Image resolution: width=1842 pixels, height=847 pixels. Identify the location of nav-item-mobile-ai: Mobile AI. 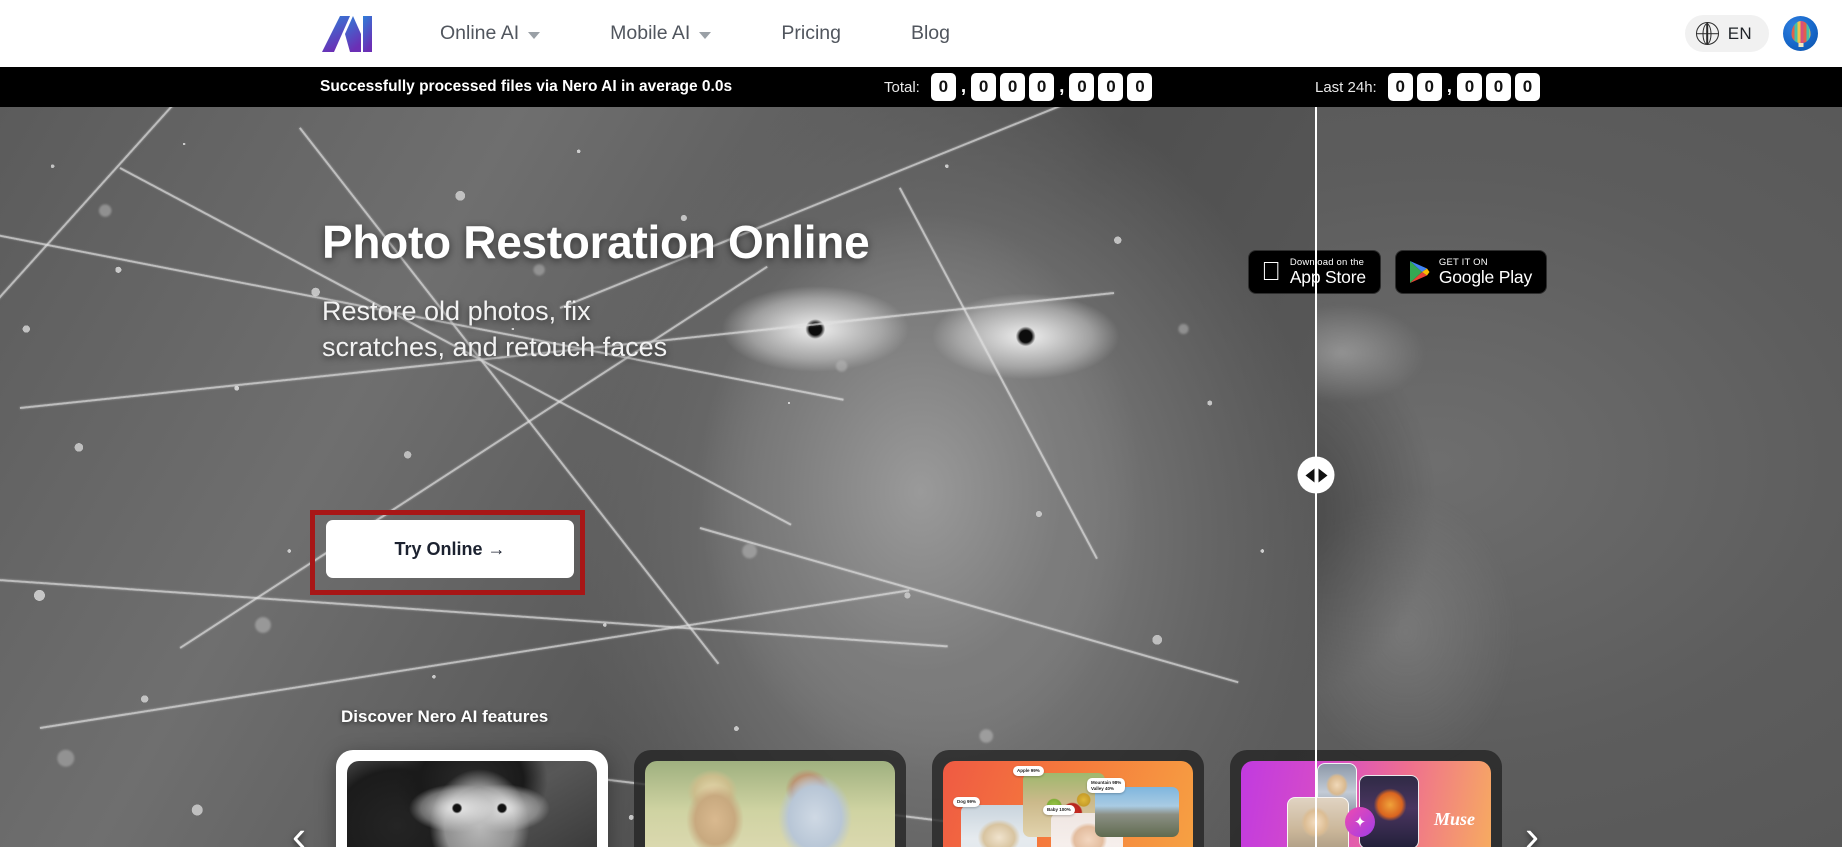
(660, 33).